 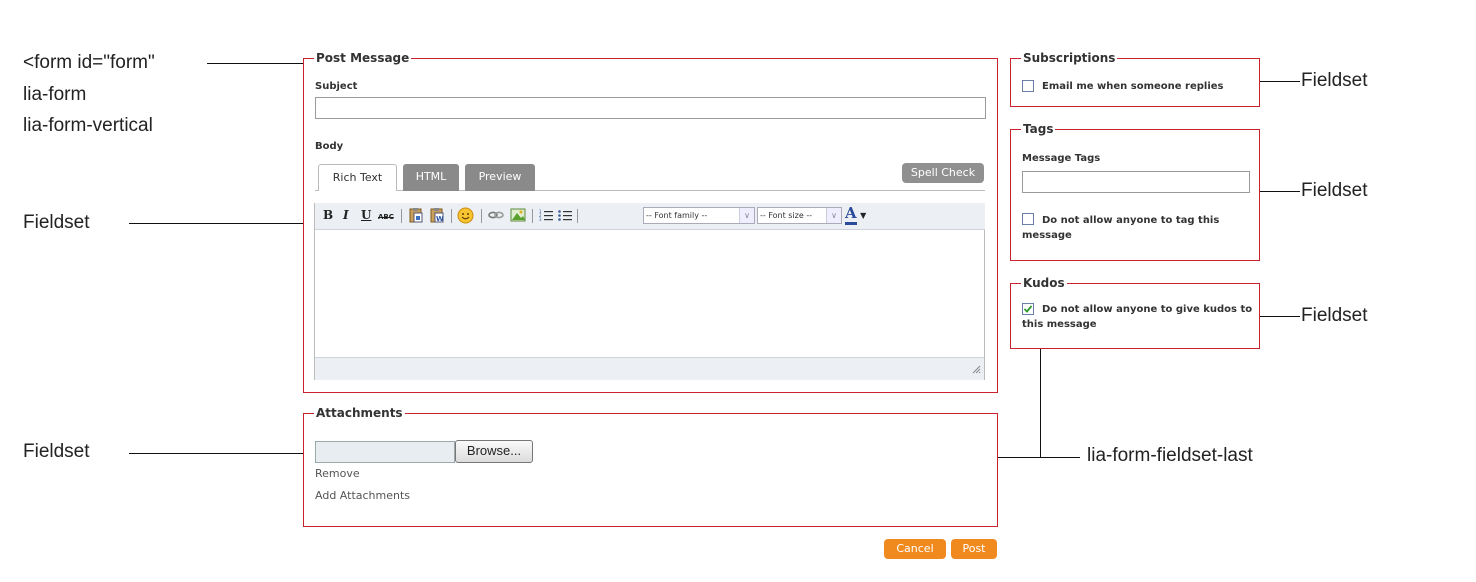 What do you see at coordinates (56, 222) in the screenshot?
I see `fieldset-annotation-left-1: Fieldset` at bounding box center [56, 222].